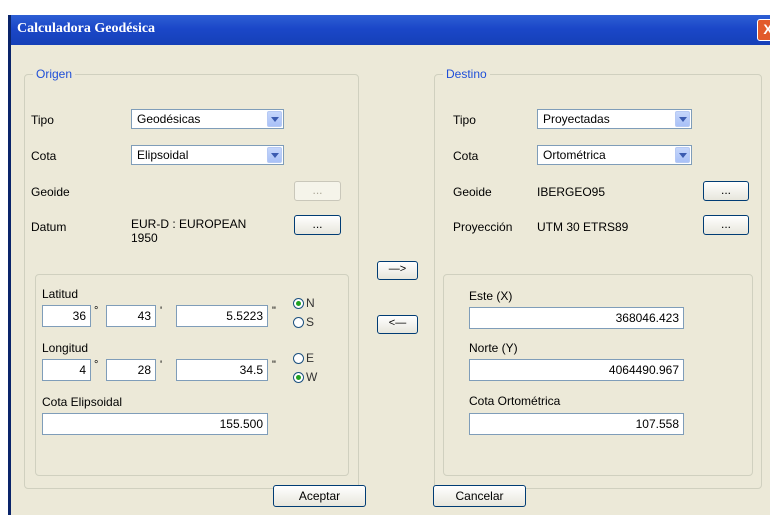 Image resolution: width=770 pixels, height=515 pixels. I want to click on destino-geoide-value: IBERGEO95, so click(571, 192).